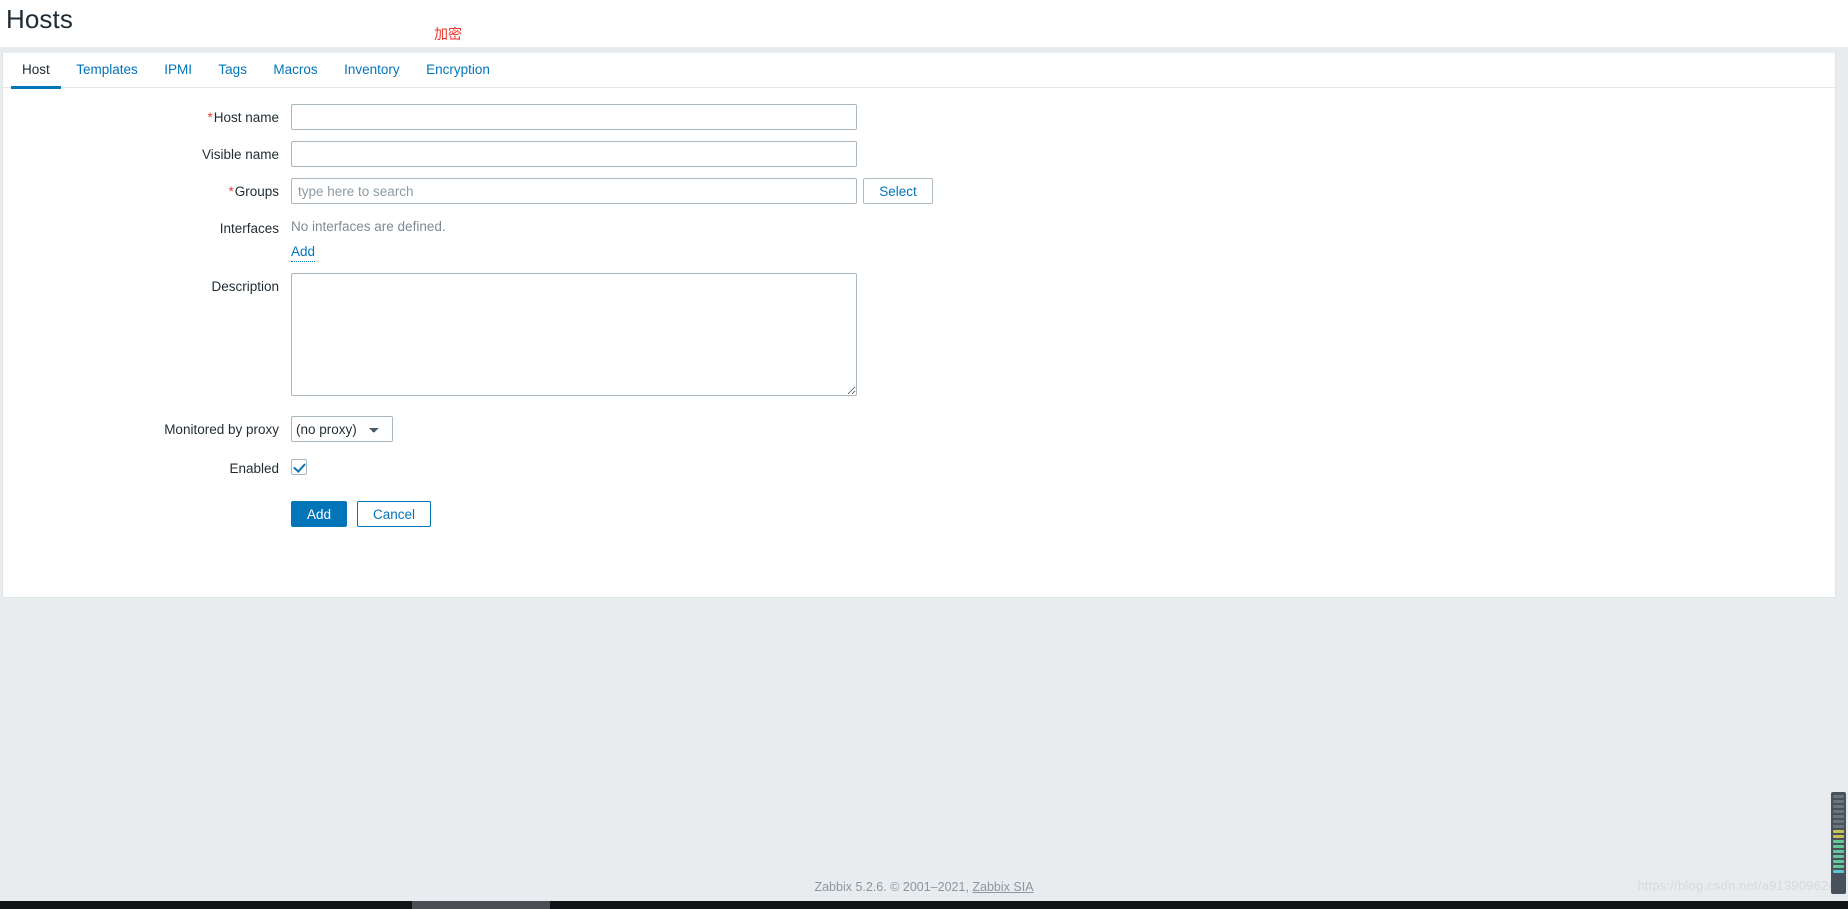  Describe the element at coordinates (147, 117) in the screenshot. I see `host-name-label: *Host name` at that location.